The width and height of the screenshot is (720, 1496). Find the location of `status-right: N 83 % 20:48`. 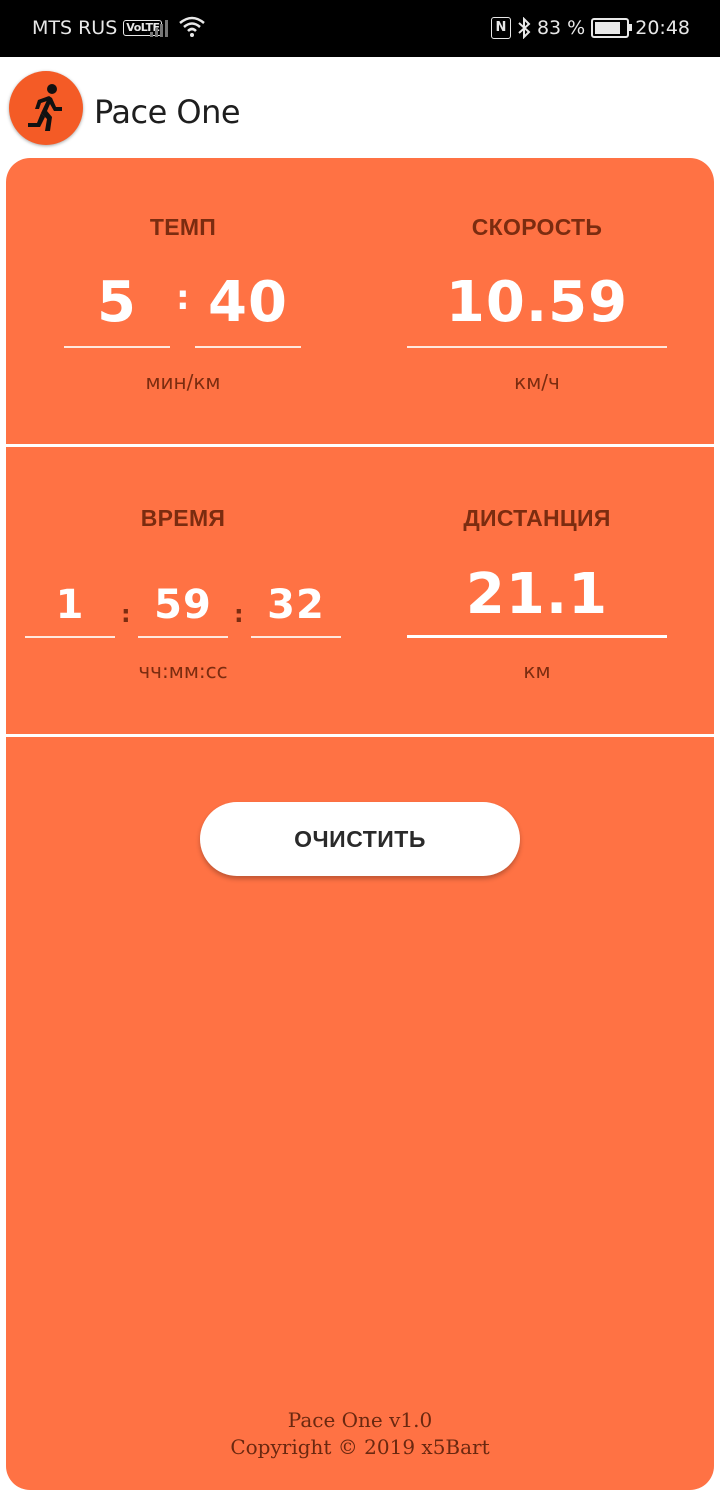

status-right: N 83 % 20:48 is located at coordinates (590, 28).